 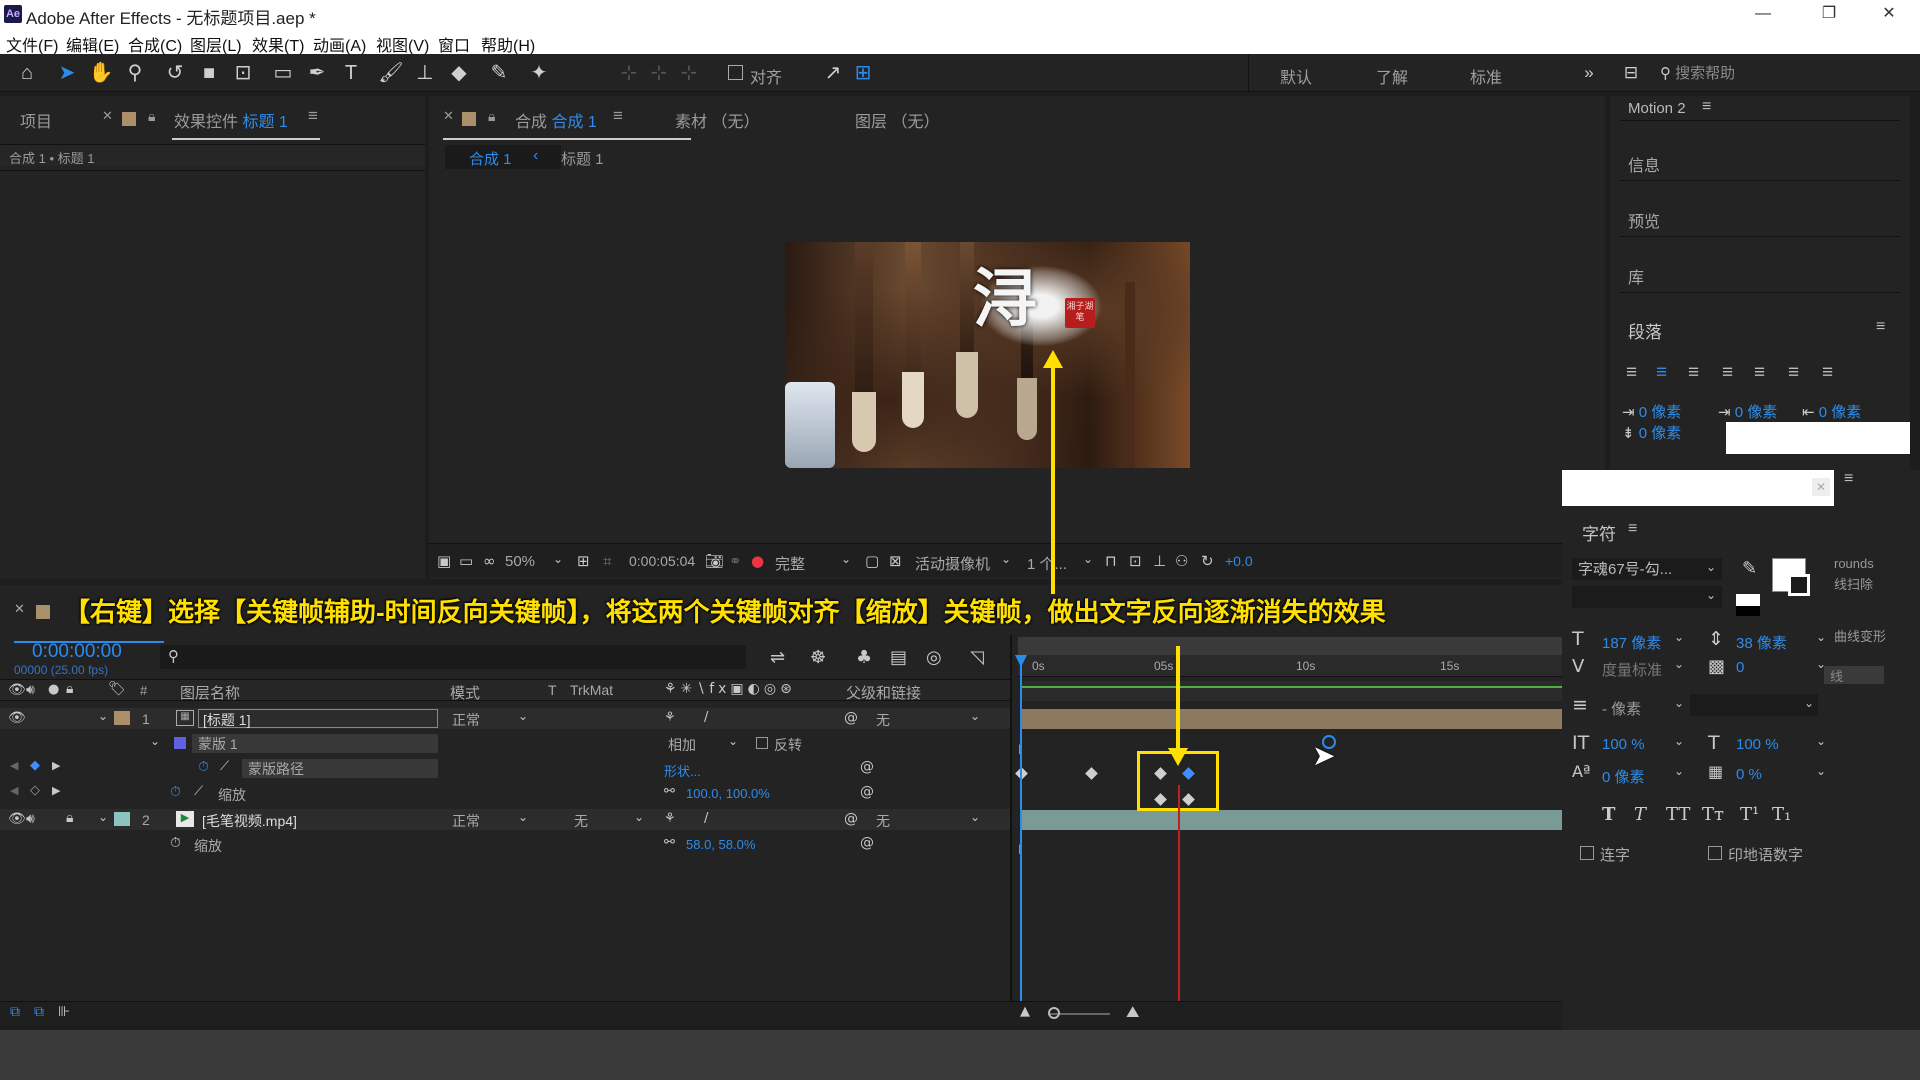 What do you see at coordinates (1021, 830) in the screenshot?
I see `current-time-indicator` at bounding box center [1021, 830].